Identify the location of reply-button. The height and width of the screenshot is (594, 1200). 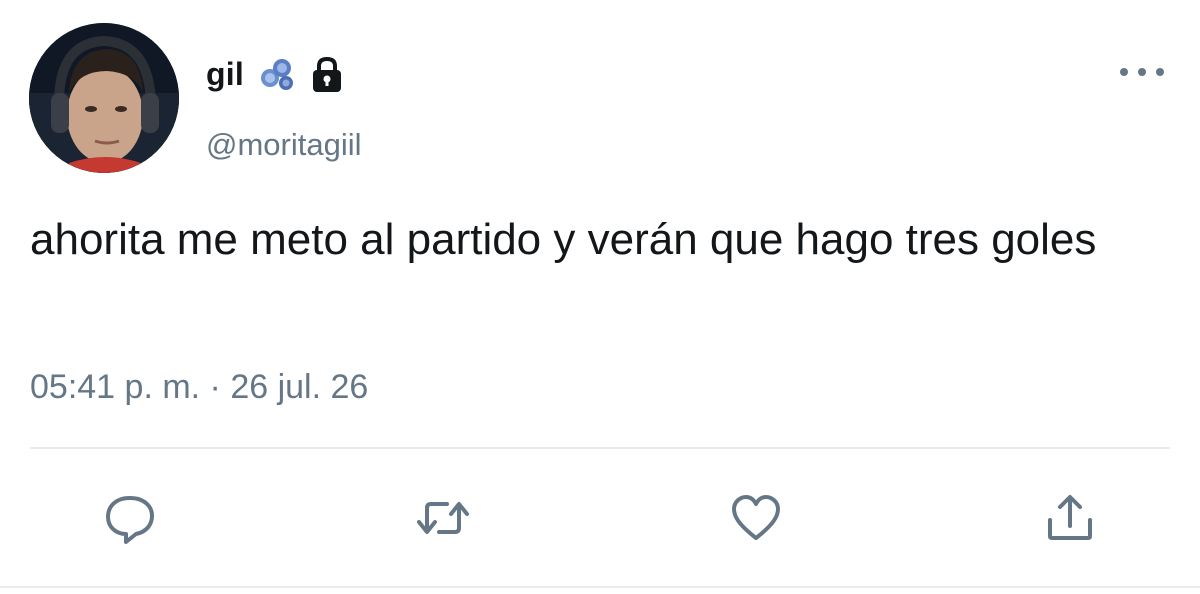
(130, 518).